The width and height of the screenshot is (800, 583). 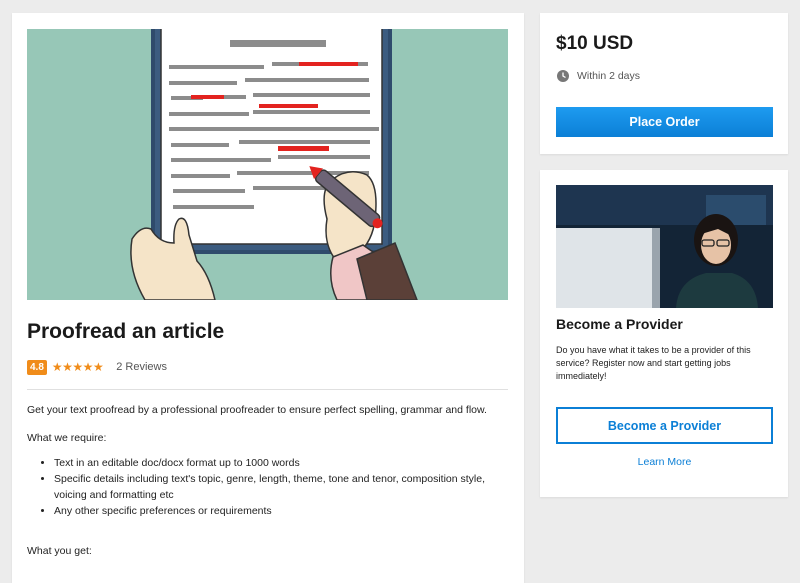 I want to click on delivery-time: Within 2 days, so click(x=598, y=76).